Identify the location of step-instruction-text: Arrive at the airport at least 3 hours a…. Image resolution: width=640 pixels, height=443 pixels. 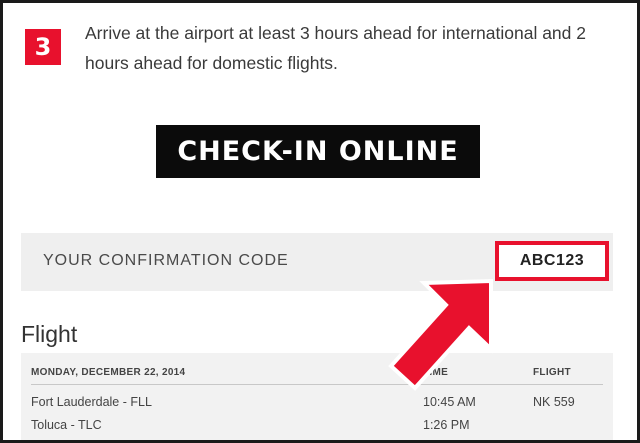
(335, 48).